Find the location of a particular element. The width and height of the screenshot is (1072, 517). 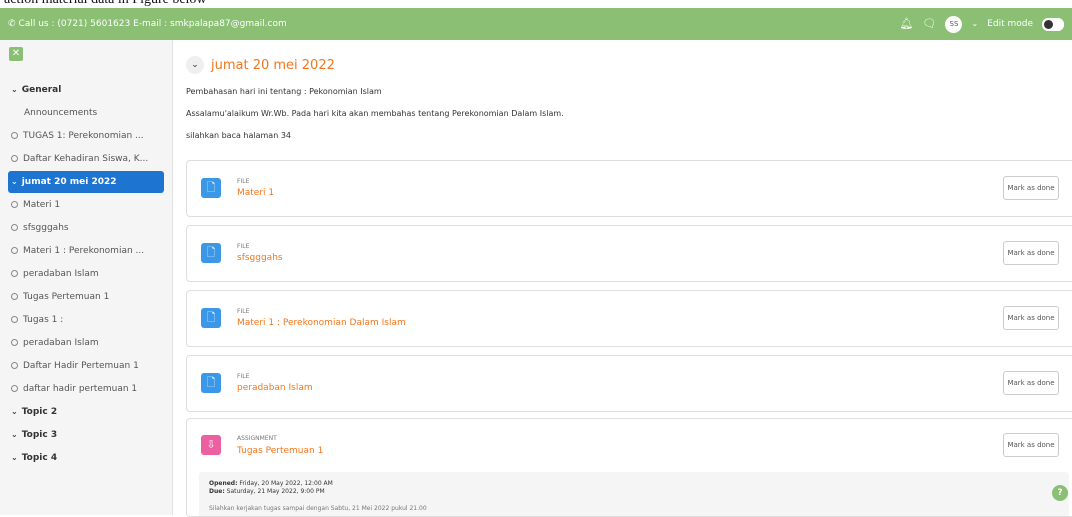

sidebar-section-topic4: ⌄ Topic 4 is located at coordinates (86, 458).